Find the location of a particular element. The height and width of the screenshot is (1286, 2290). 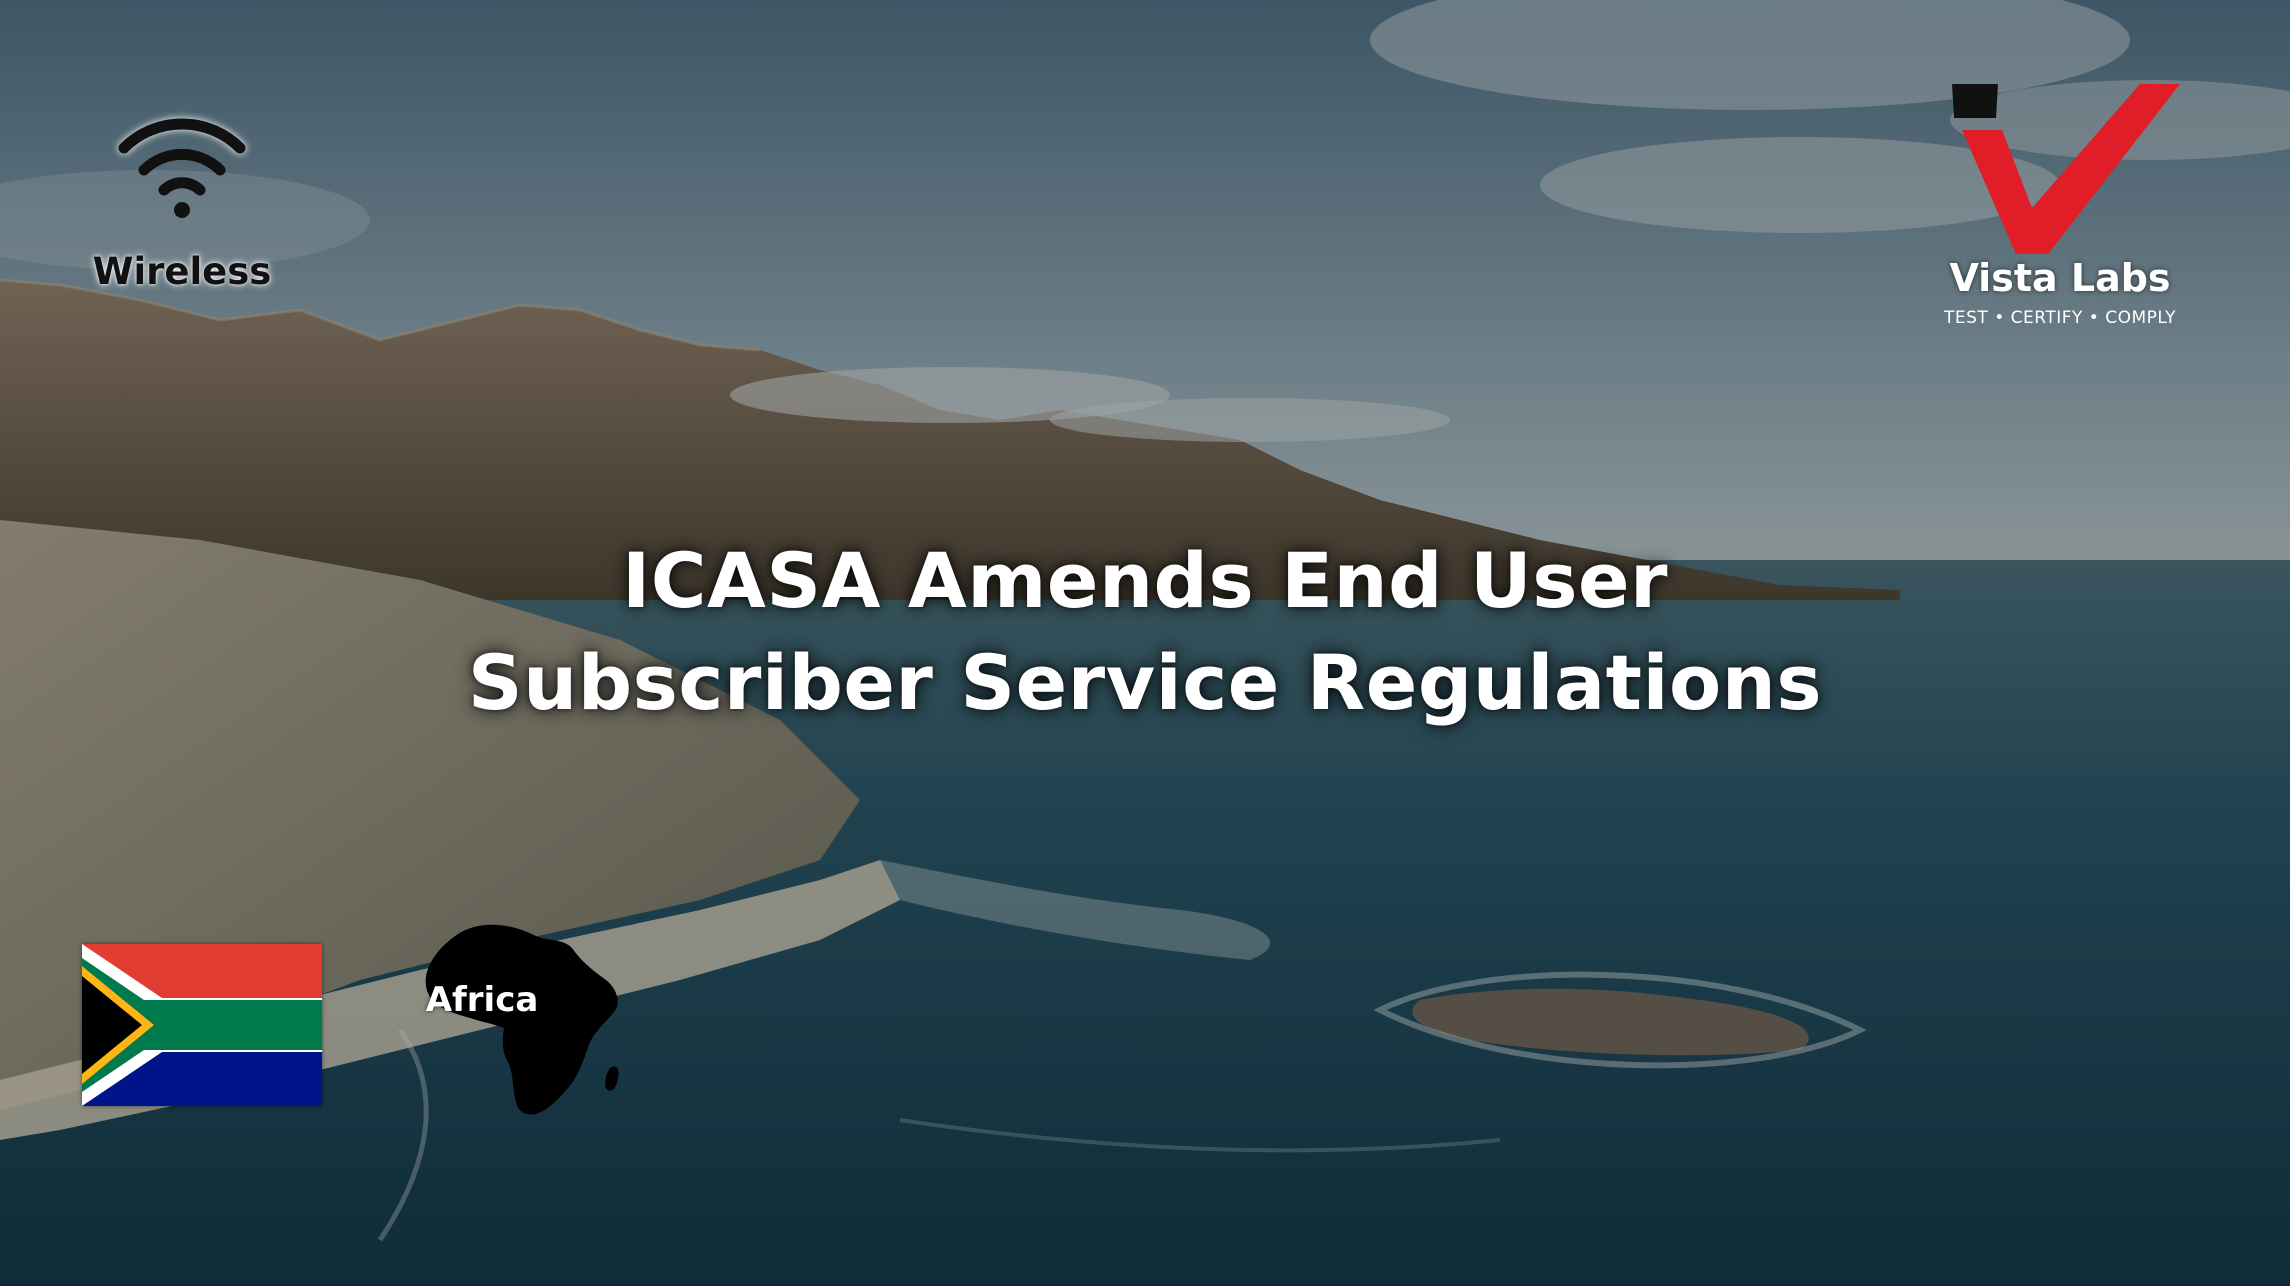

south-africa-flag-icon is located at coordinates (202, 1025).